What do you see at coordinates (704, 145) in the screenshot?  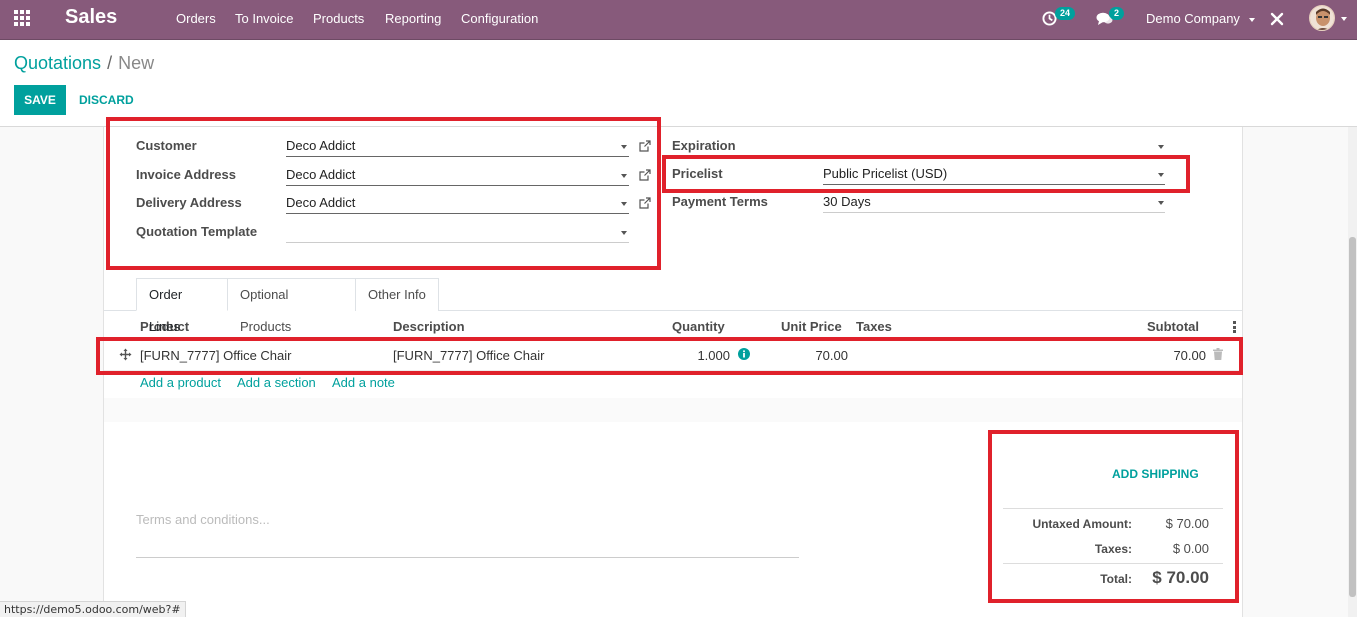 I see `expiration-label: Expiration` at bounding box center [704, 145].